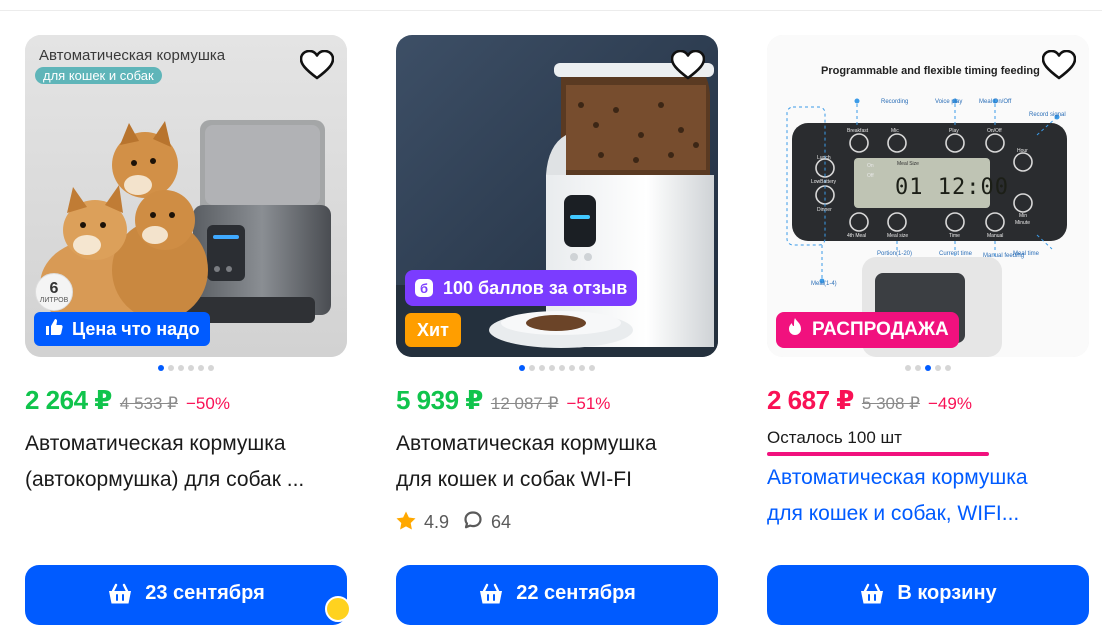 This screenshot has width=1102, height=625. Describe the element at coordinates (406, 523) in the screenshot. I see `star-icon` at that location.